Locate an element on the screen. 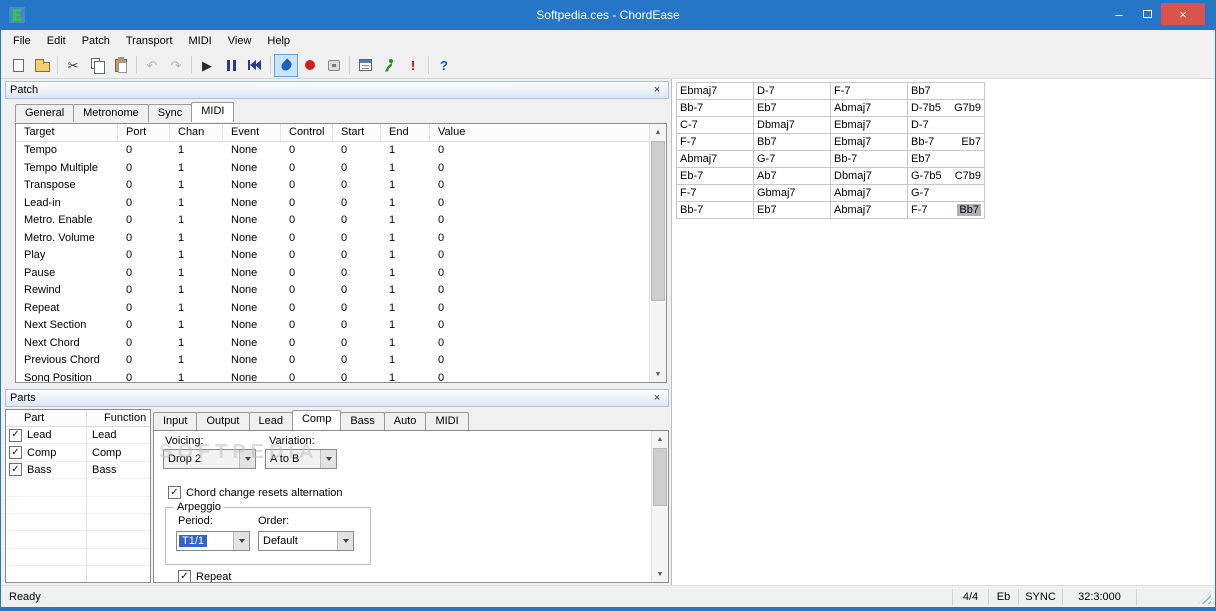 Image resolution: width=1216 pixels, height=611 pixels. parts-tab-lead: Lead is located at coordinates (270, 421).